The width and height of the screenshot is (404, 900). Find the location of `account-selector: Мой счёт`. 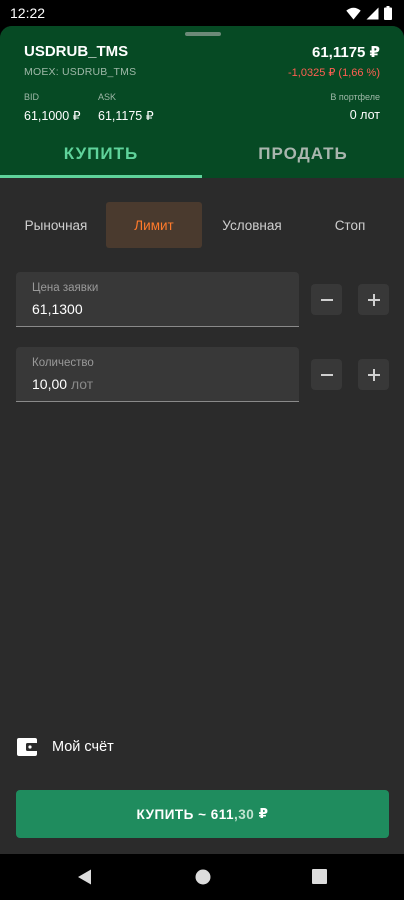

account-selector: Мой счёт is located at coordinates (65, 747).